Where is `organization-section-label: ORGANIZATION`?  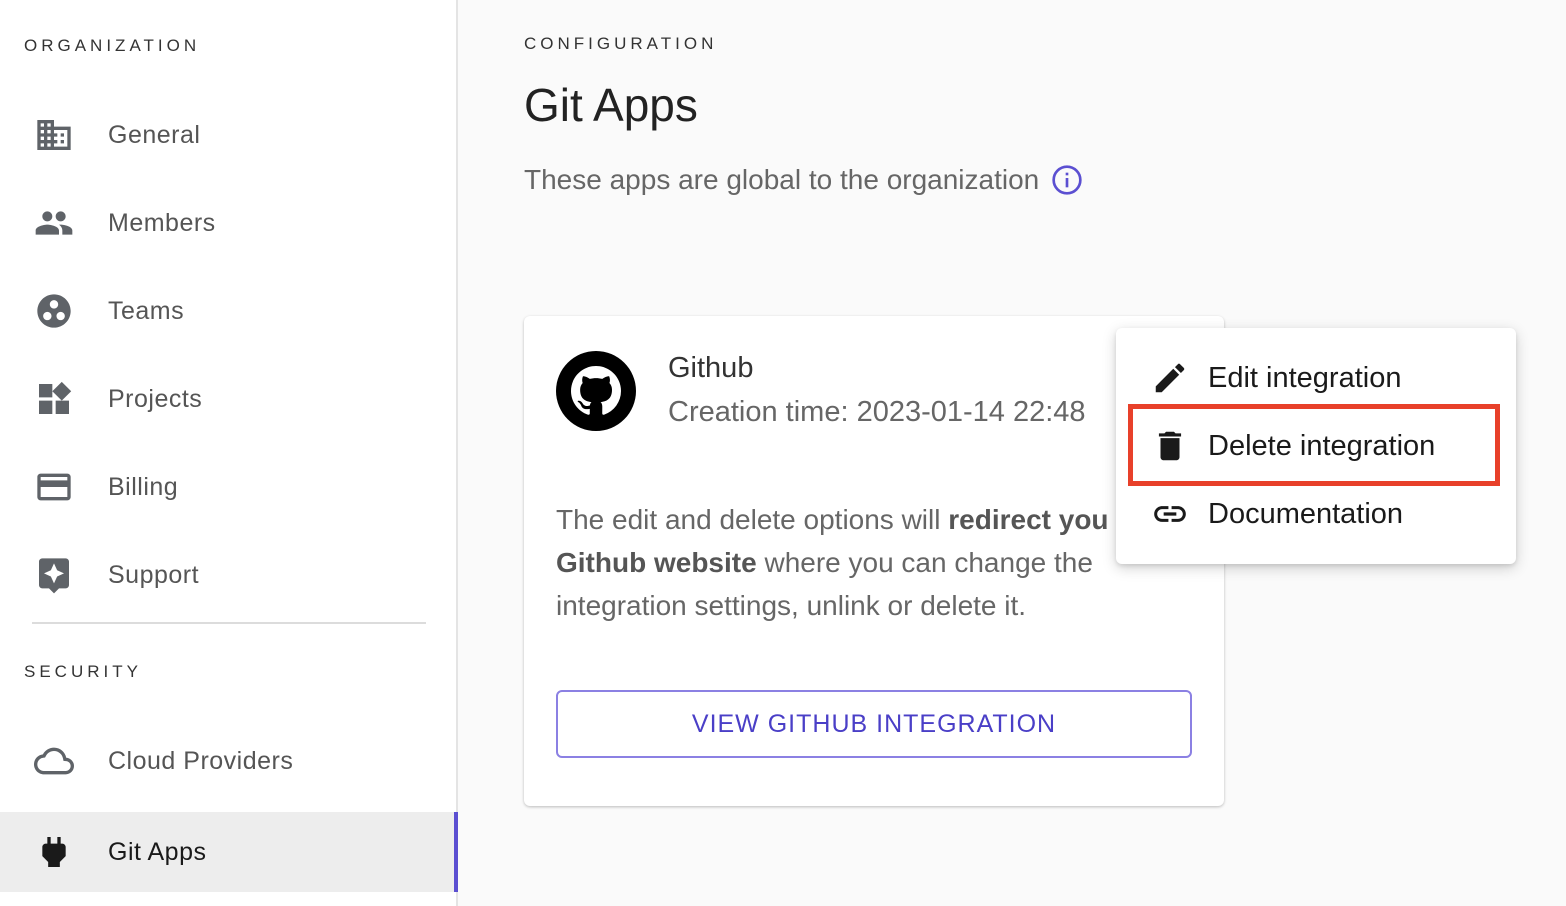 organization-section-label: ORGANIZATION is located at coordinates (112, 45).